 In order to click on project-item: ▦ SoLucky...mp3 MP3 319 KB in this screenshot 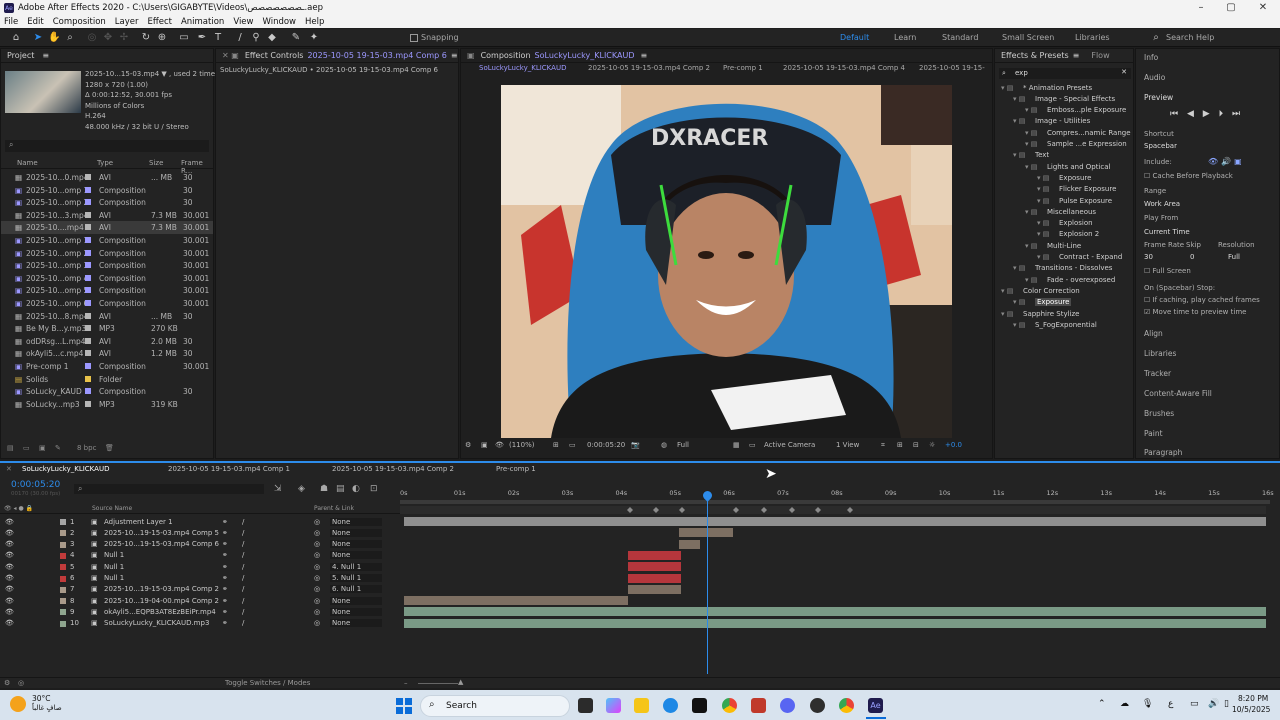, I will do `click(107, 404)`.